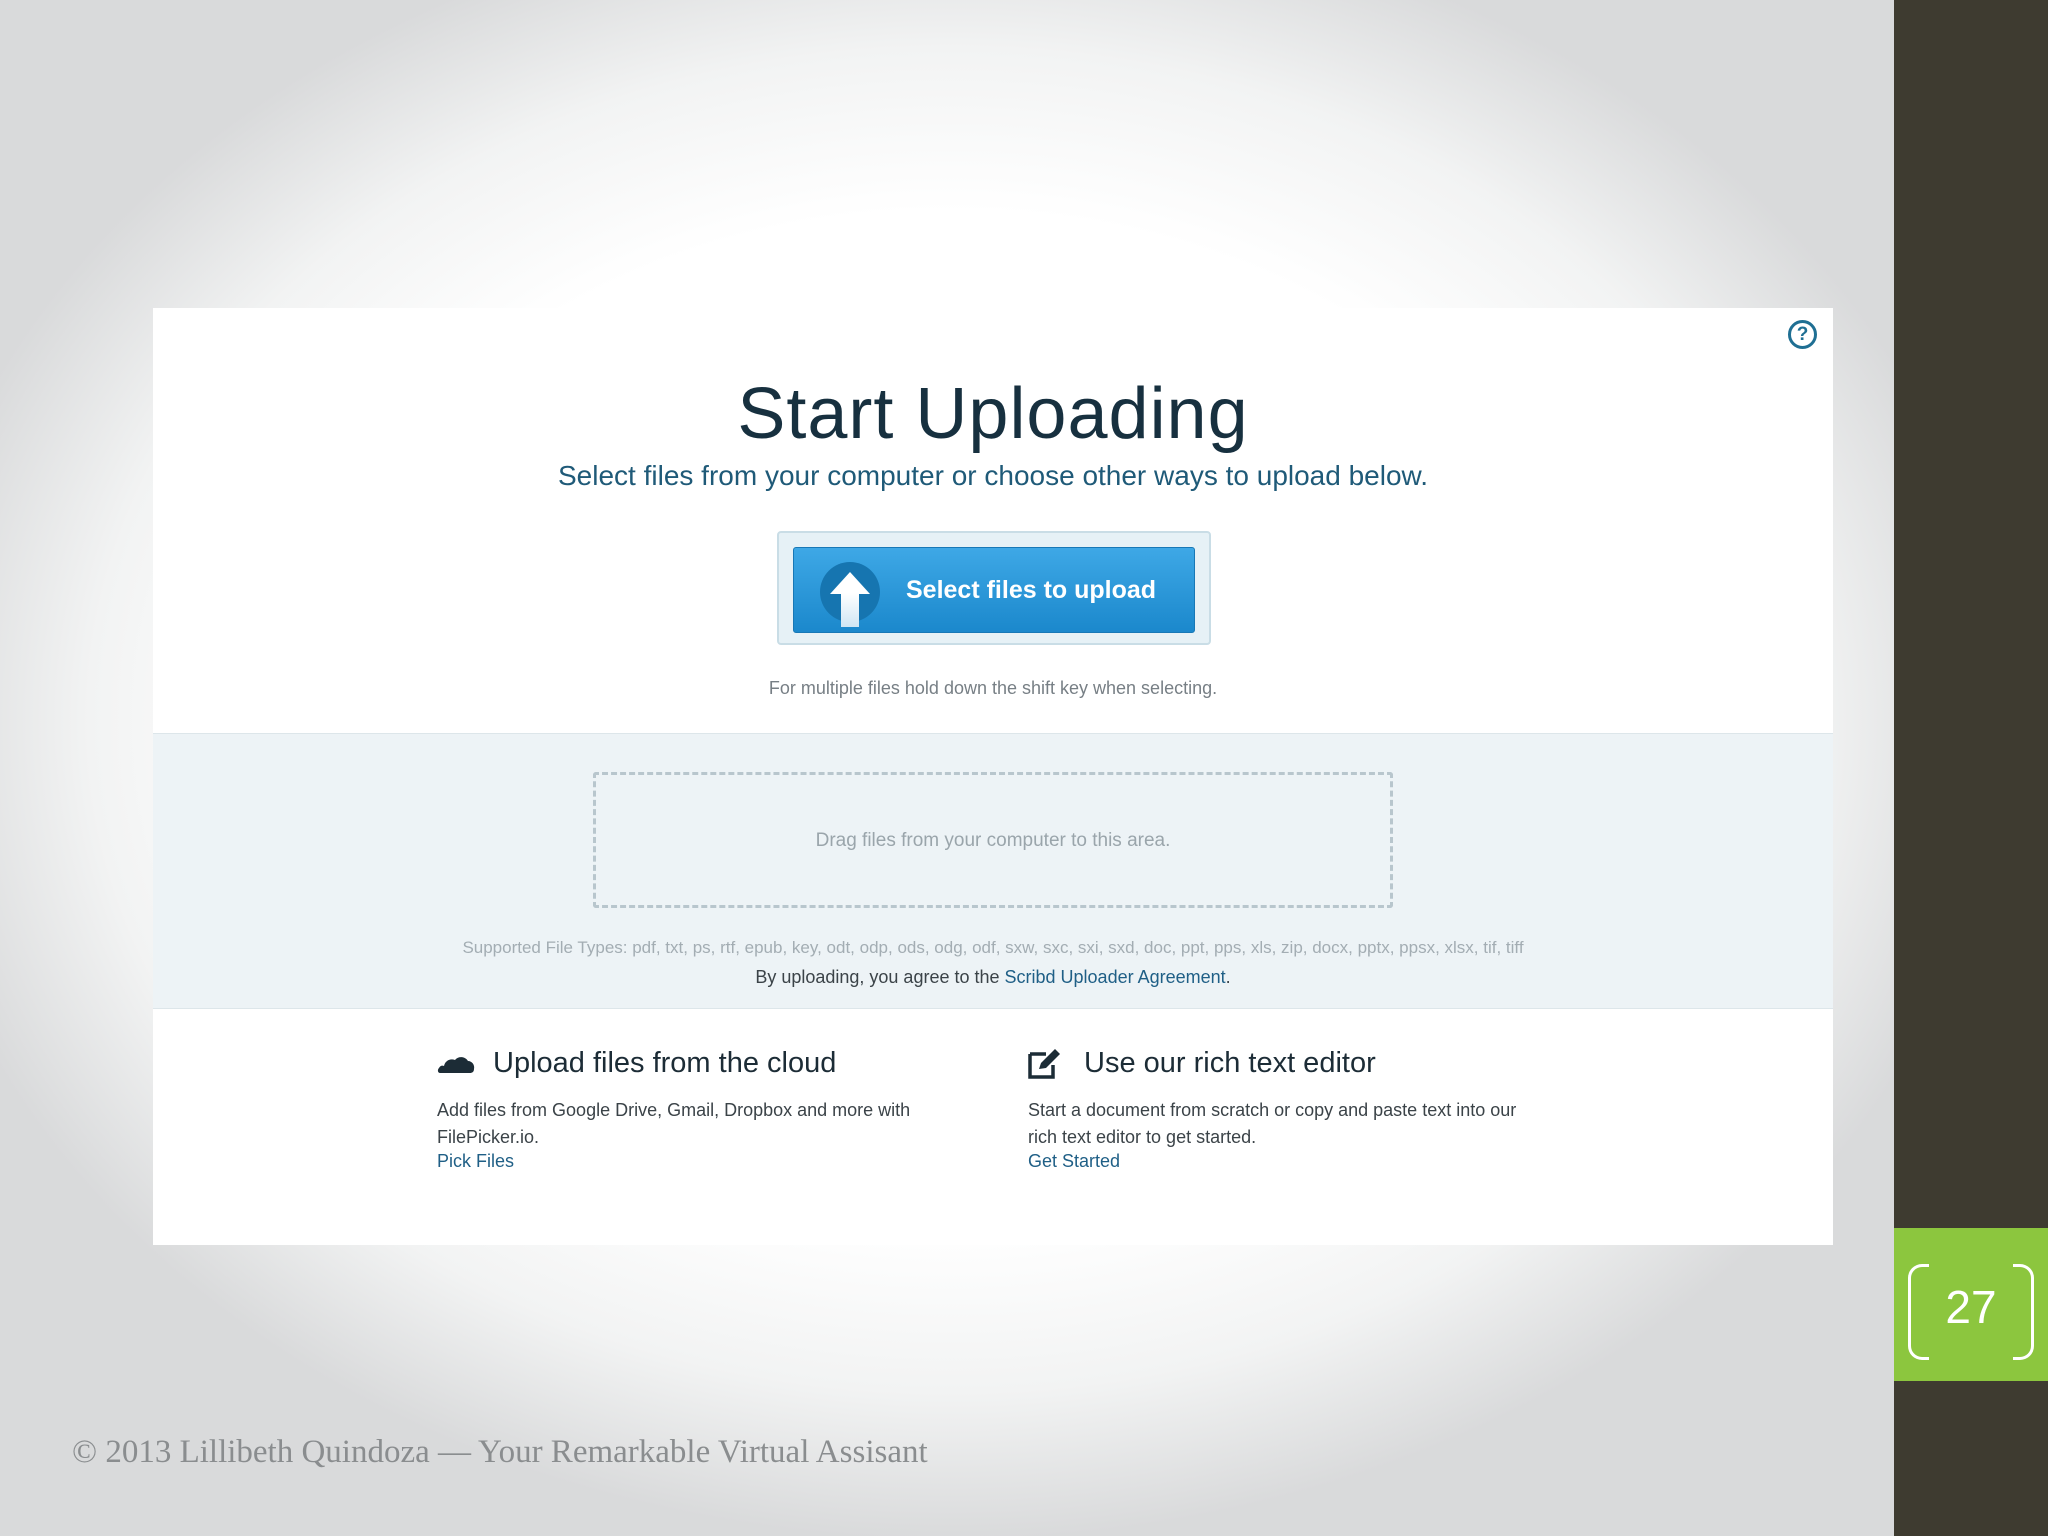 The image size is (2048, 1536). What do you see at coordinates (1044, 1064) in the screenshot?
I see `edit-icon` at bounding box center [1044, 1064].